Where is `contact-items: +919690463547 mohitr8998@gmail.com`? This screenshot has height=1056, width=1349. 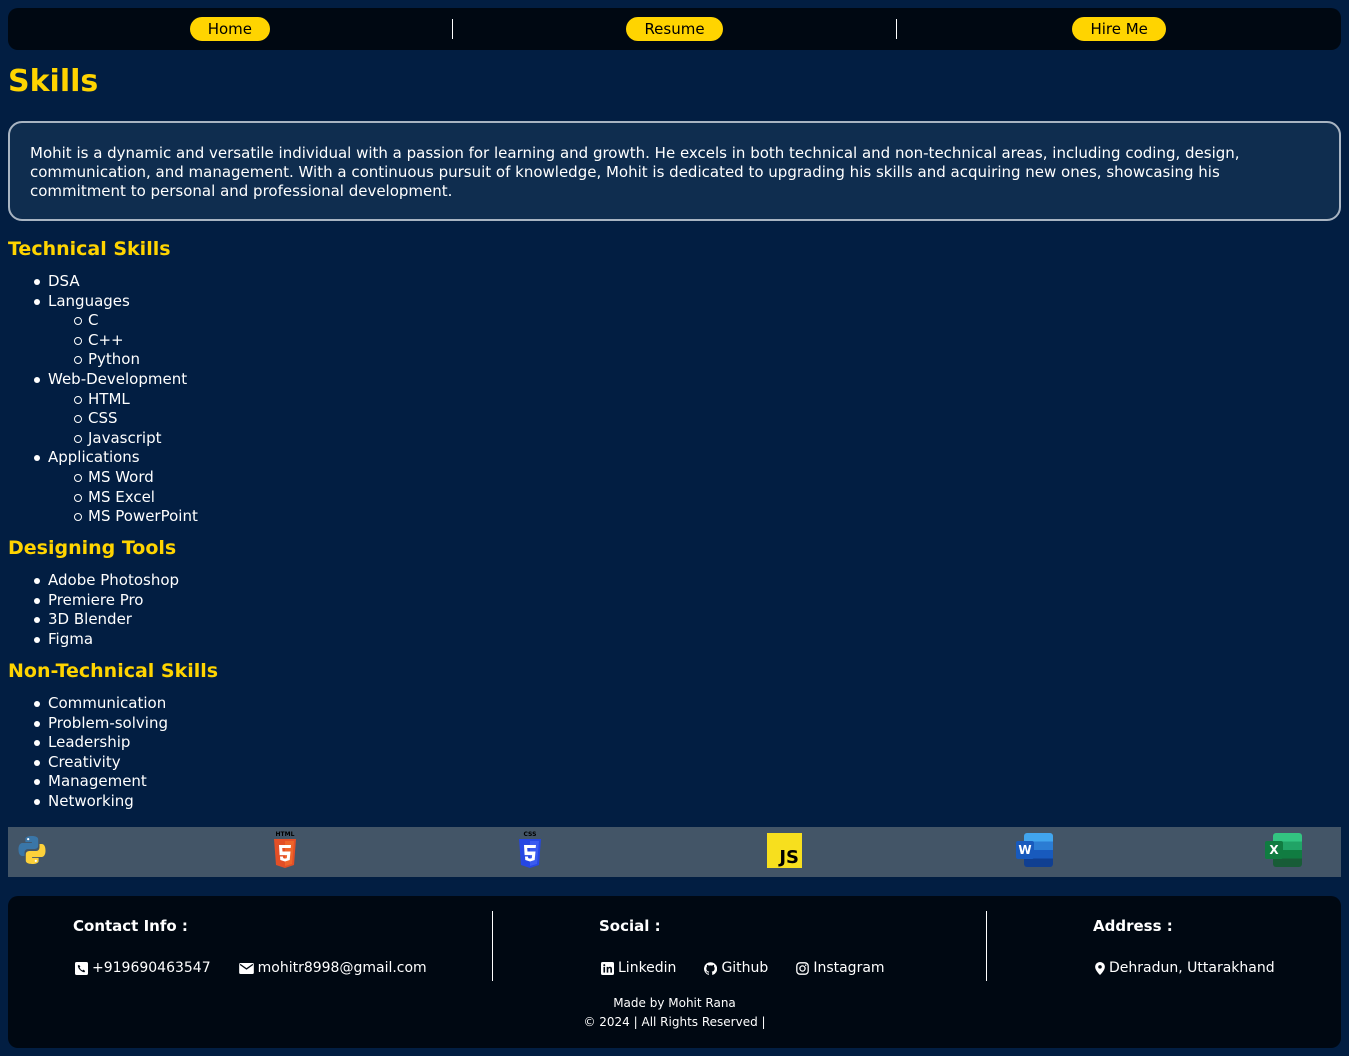 contact-items: +919690463547 mohitr8998@gmail.com is located at coordinates (251, 968).